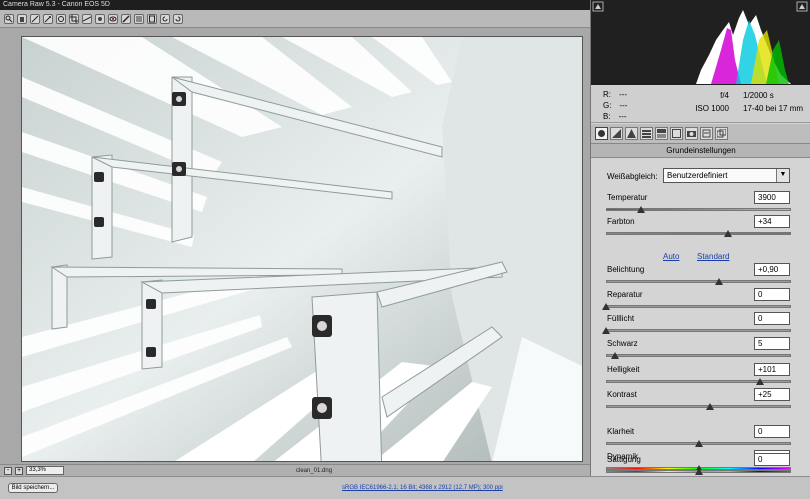 Image resolution: width=810 pixels, height=499 pixels. I want to click on slider-label: Fülllicht, so click(621, 318).